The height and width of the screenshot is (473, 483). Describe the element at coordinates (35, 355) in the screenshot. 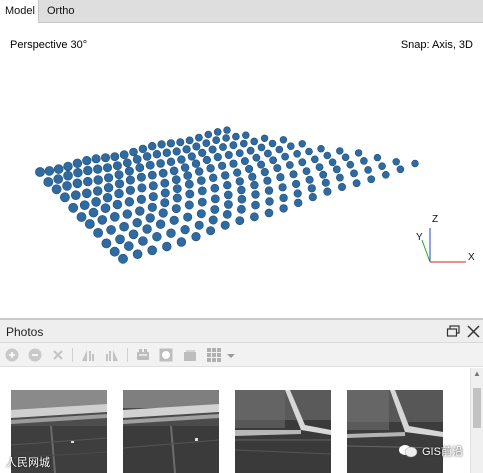

I see `remove-photo-icon` at that location.